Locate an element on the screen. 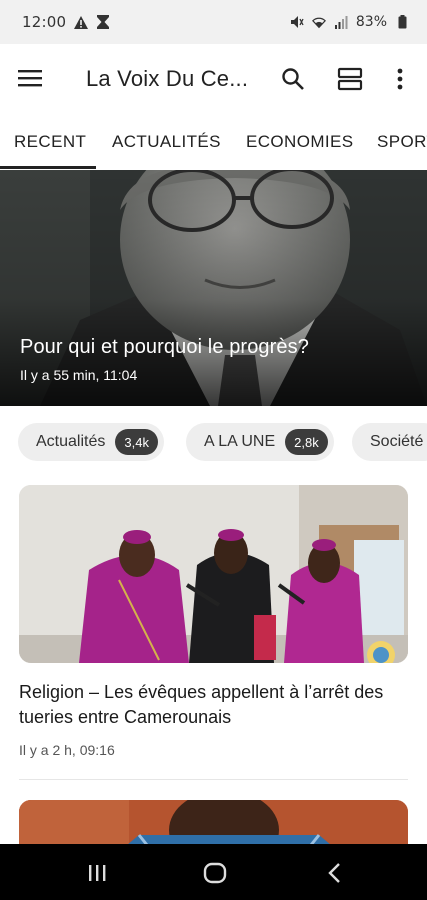 The height and width of the screenshot is (900, 427). tab-sport: SPORT is located at coordinates (402, 142).